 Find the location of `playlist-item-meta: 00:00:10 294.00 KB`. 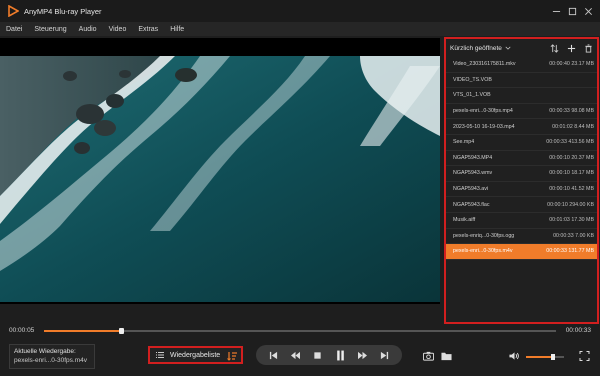

playlist-item-meta: 00:00:10 294.00 KB is located at coordinates (570, 204).